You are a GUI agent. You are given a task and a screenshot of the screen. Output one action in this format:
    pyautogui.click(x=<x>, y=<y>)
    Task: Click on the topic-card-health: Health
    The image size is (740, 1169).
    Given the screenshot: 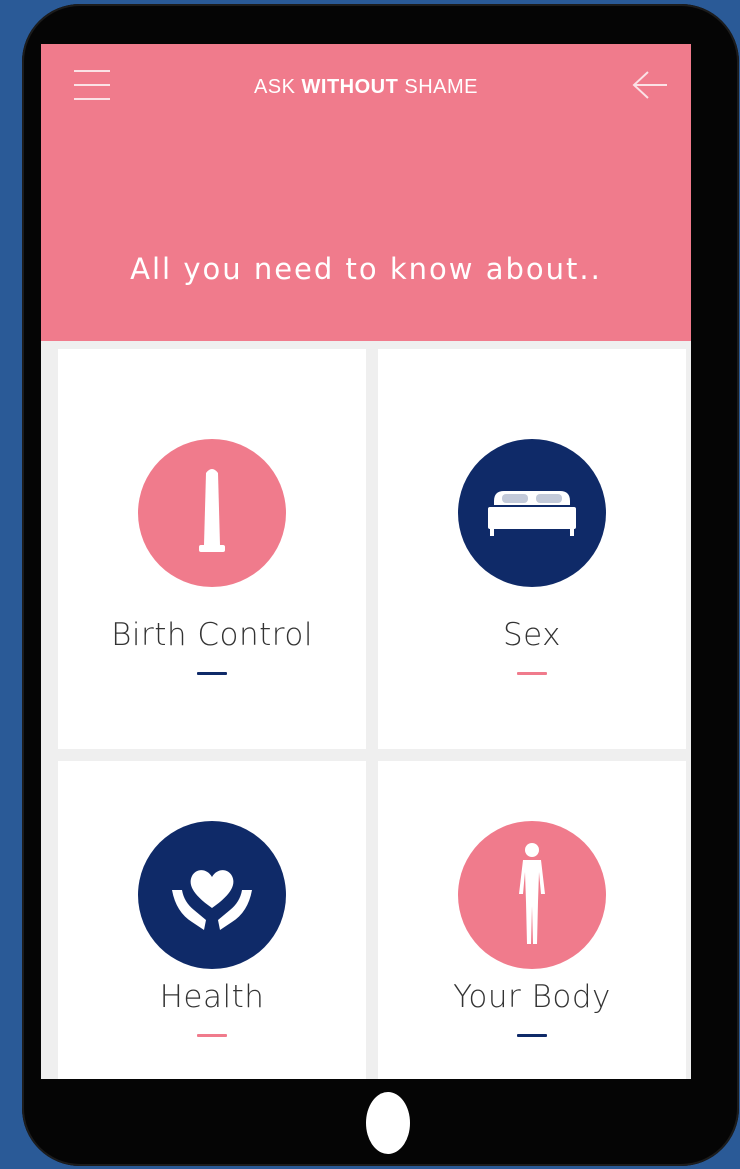 What is the action you would take?
    pyautogui.click(x=212, y=920)
    